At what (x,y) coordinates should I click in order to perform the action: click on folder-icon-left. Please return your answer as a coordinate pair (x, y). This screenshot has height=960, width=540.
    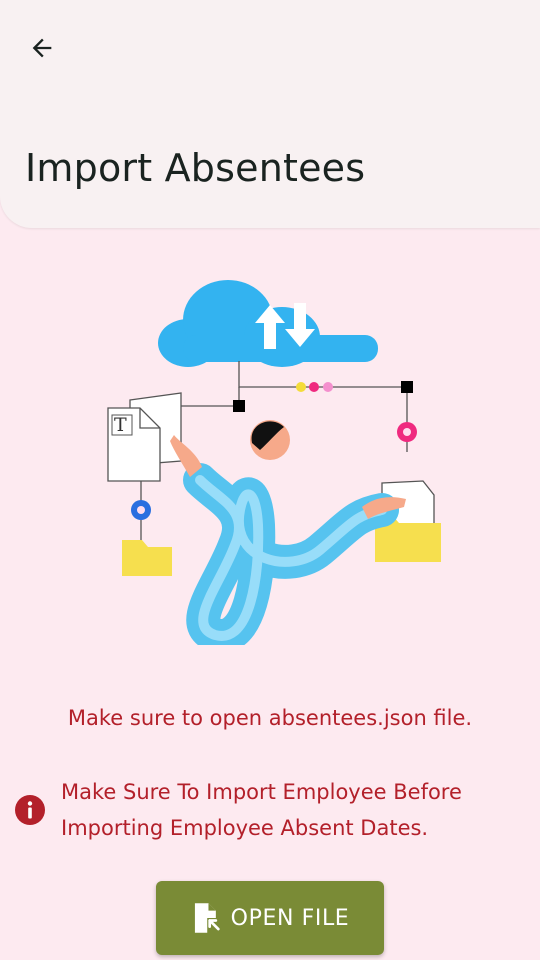
    Looking at the image, I should click on (147, 558).